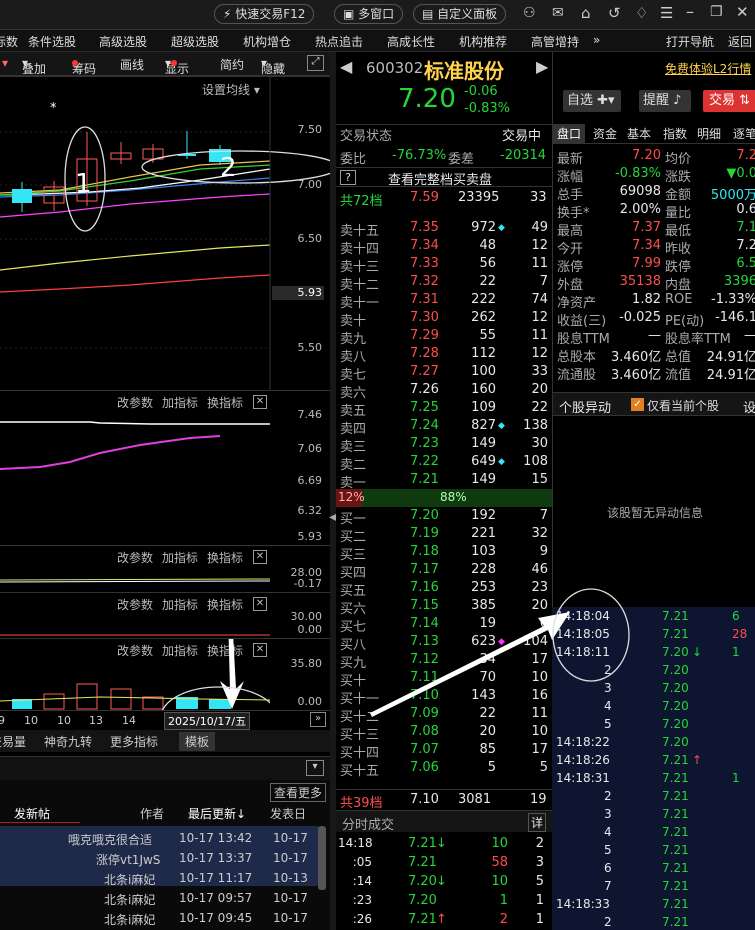 The height and width of the screenshot is (930, 755). What do you see at coordinates (232, 64) in the screenshot?
I see `simple-button: 简约` at bounding box center [232, 64].